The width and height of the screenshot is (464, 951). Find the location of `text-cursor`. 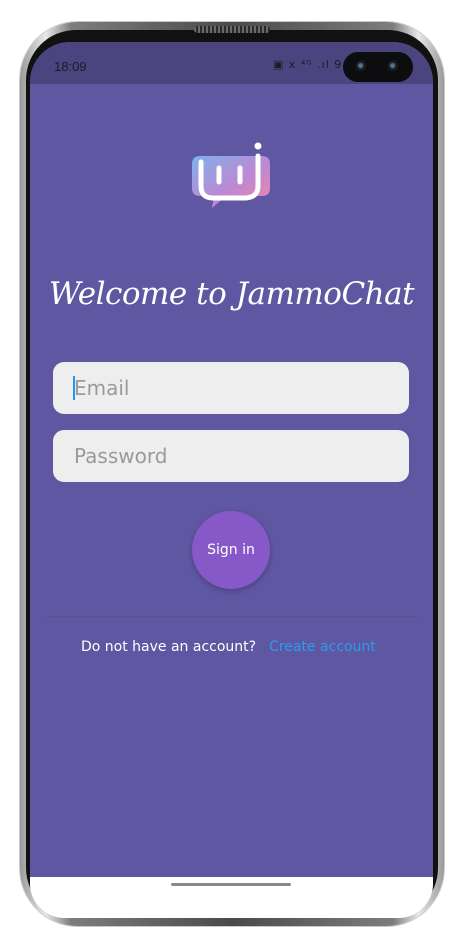

text-cursor is located at coordinates (74, 388).